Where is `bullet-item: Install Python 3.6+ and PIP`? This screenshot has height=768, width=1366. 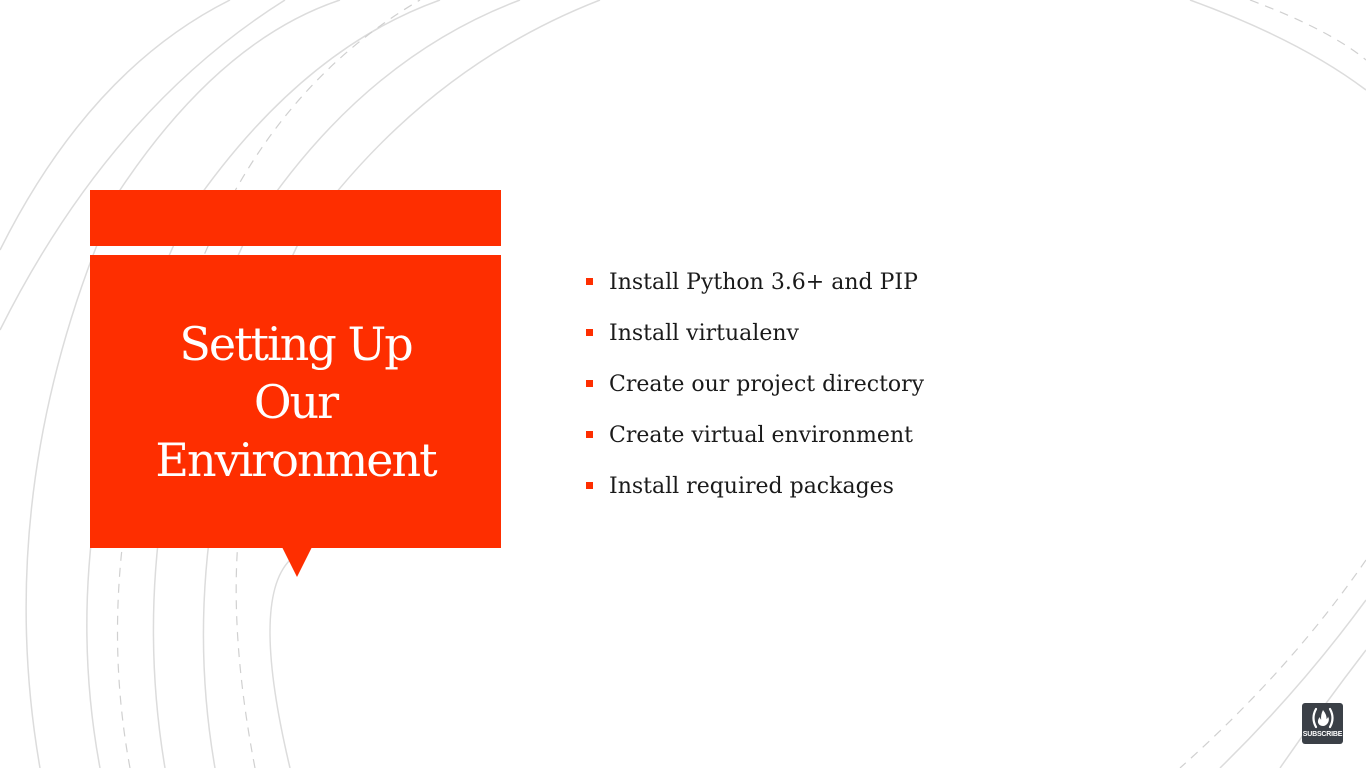
bullet-item: Install Python 3.6+ and PIP is located at coordinates (754, 290).